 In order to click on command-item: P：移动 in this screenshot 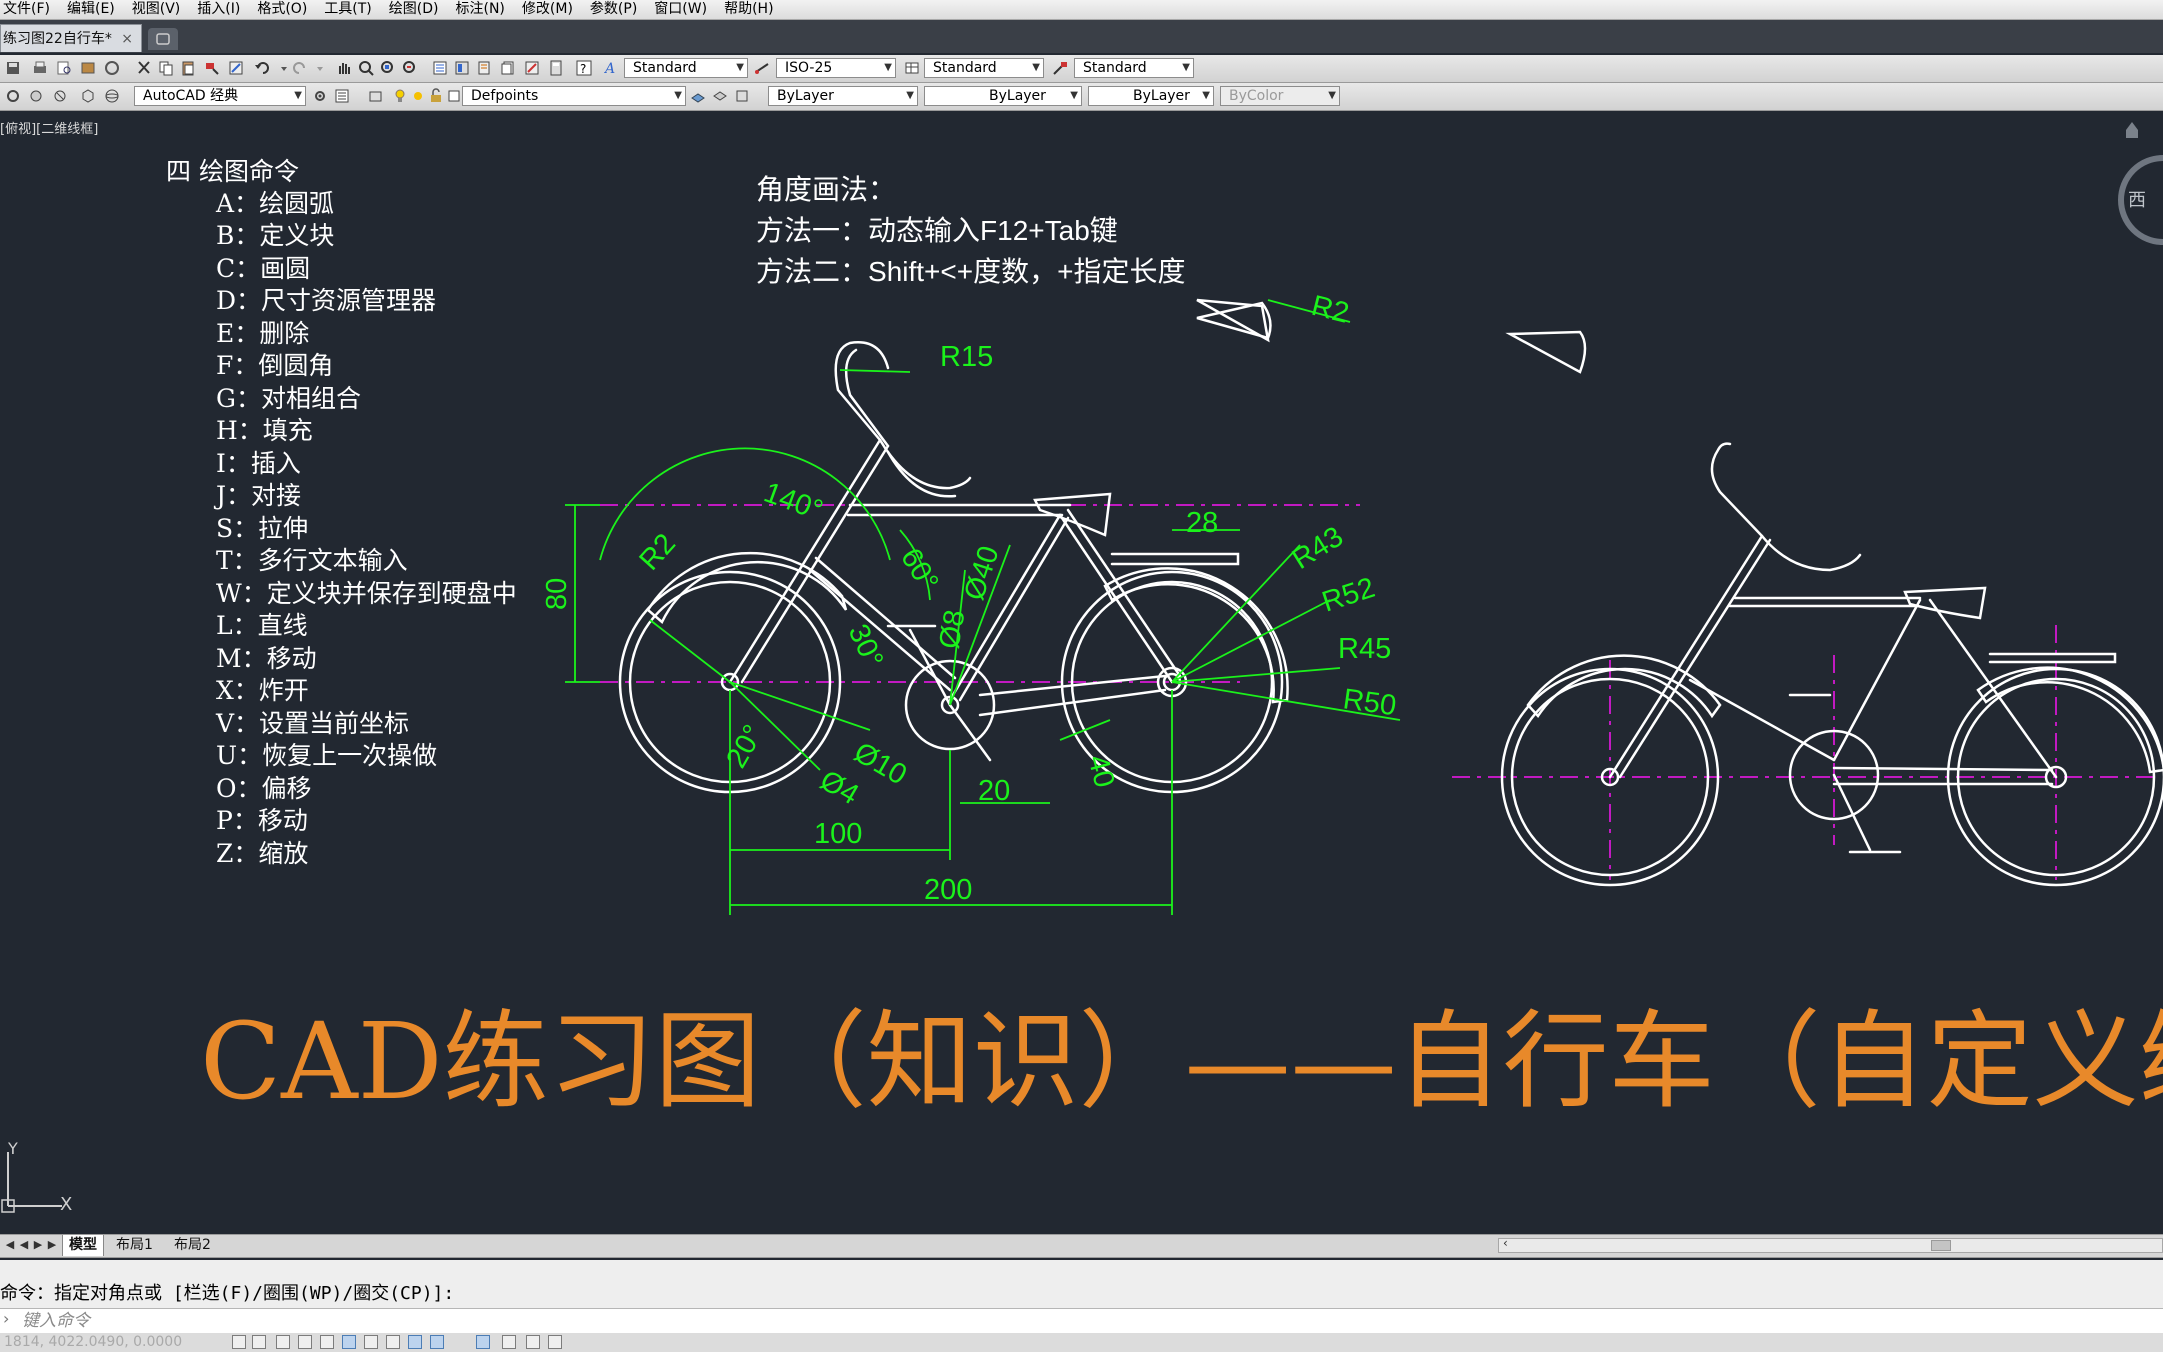, I will do `click(262, 820)`.